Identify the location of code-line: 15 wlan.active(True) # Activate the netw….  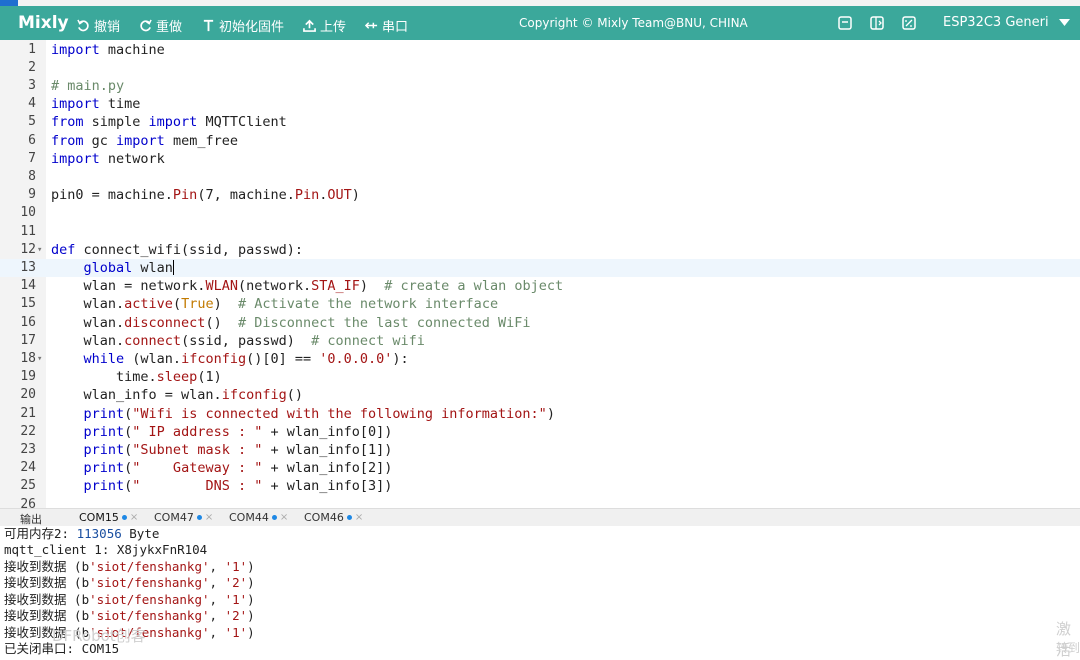
(540, 304).